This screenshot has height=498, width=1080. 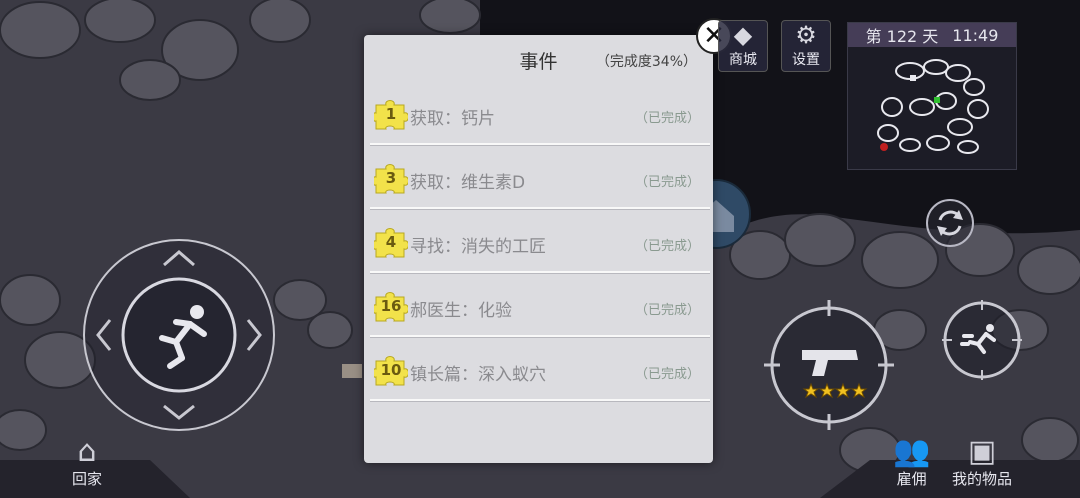 I want to click on inventory-label: 我的物品, so click(x=982, y=479).